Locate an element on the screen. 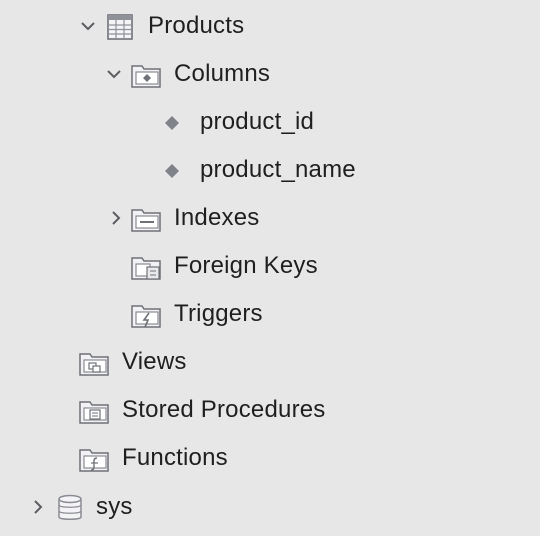 This screenshot has height=536, width=540. tree-item-label: Indexes is located at coordinates (217, 217).